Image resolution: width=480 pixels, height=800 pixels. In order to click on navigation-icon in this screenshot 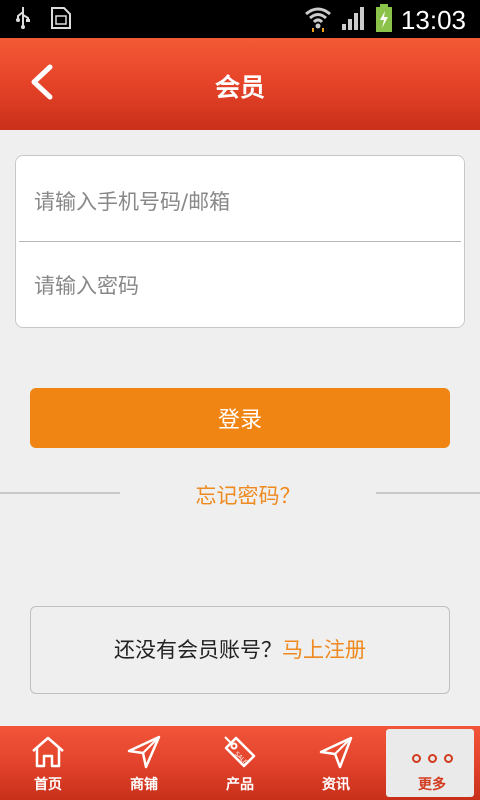, I will do `click(144, 752)`.